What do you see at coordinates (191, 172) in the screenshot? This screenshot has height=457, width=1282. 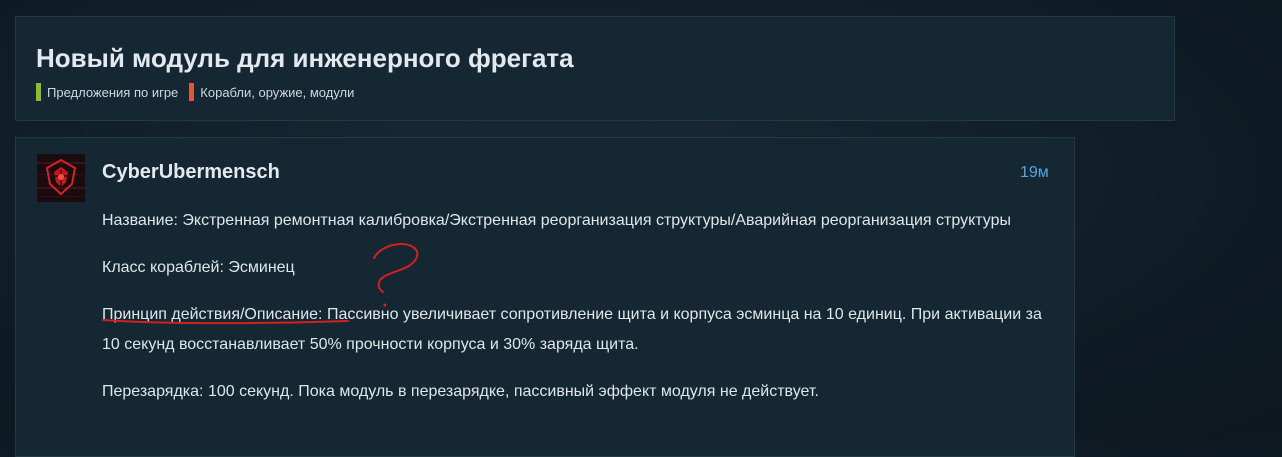 I see `post-author: CyberUbermensch` at bounding box center [191, 172].